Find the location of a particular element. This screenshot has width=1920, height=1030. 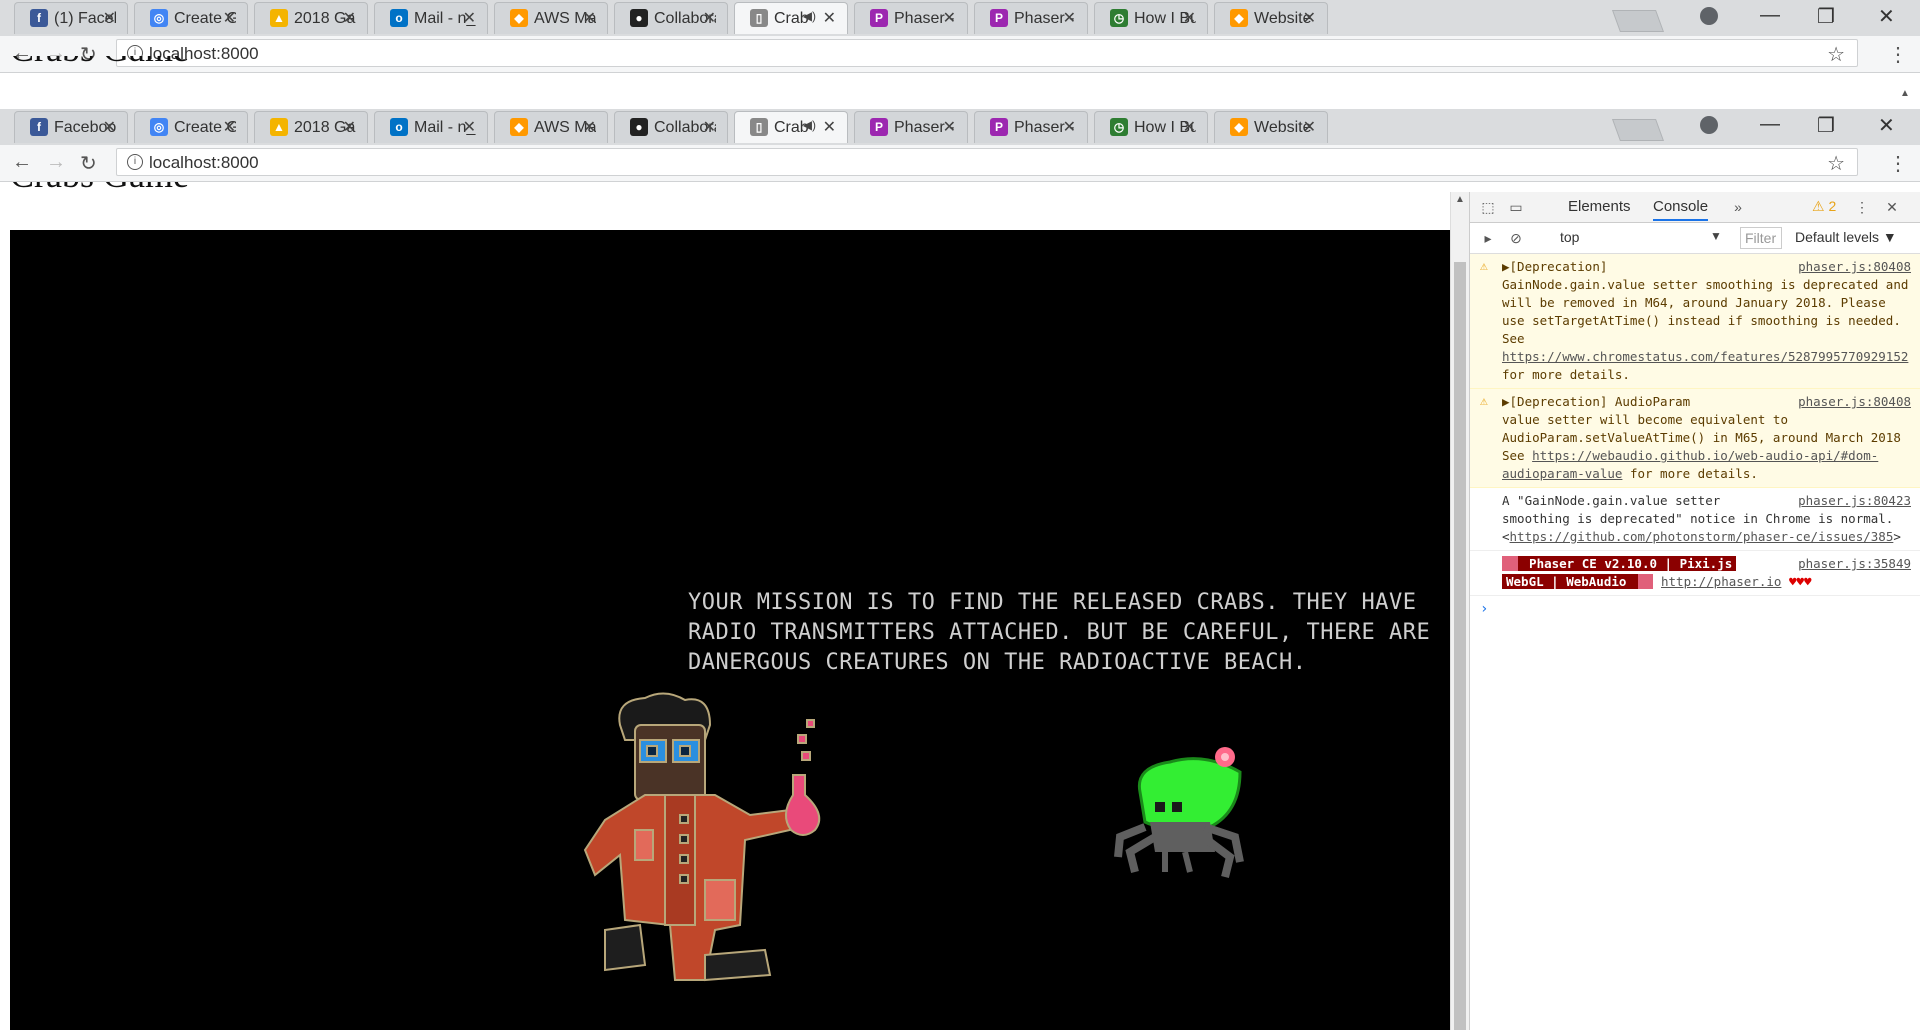

page-scrollbar: ▲ is located at coordinates (1459, 611).